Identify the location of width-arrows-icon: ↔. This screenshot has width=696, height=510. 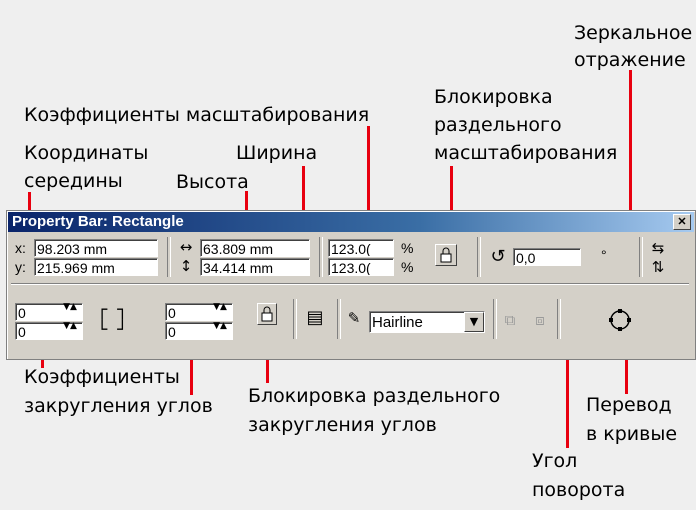
(186, 247).